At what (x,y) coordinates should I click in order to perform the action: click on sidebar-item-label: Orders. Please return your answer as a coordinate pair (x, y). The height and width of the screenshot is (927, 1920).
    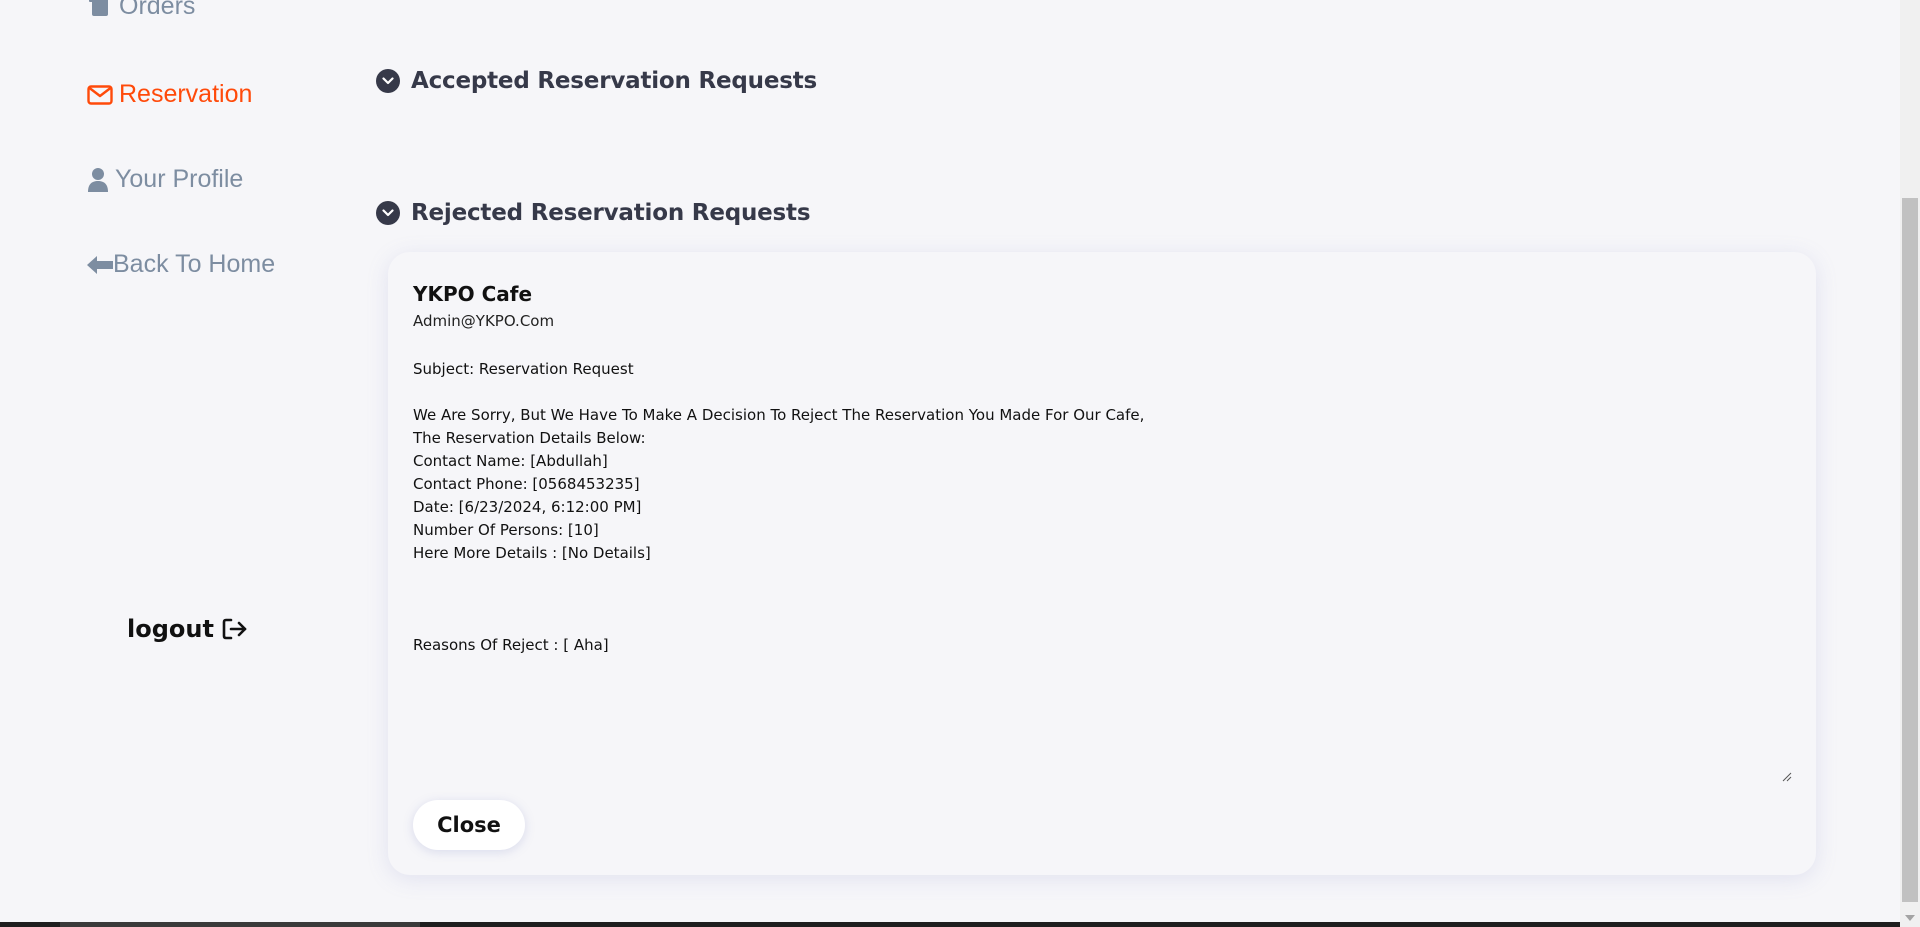
    Looking at the image, I should click on (157, 10).